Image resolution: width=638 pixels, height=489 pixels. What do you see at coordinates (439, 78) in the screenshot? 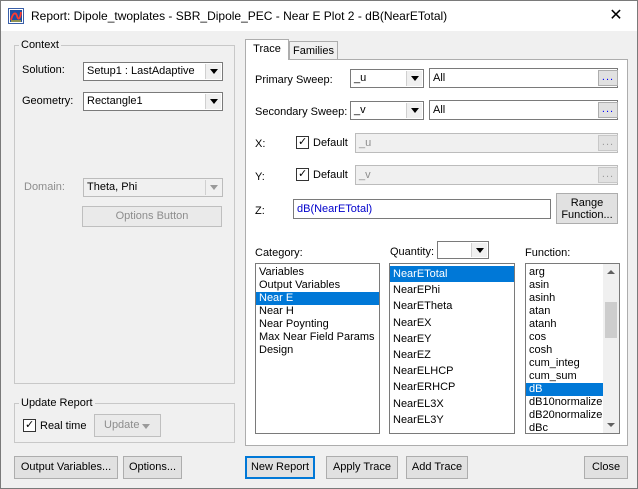
I see `primary-sweep-range-value: All` at bounding box center [439, 78].